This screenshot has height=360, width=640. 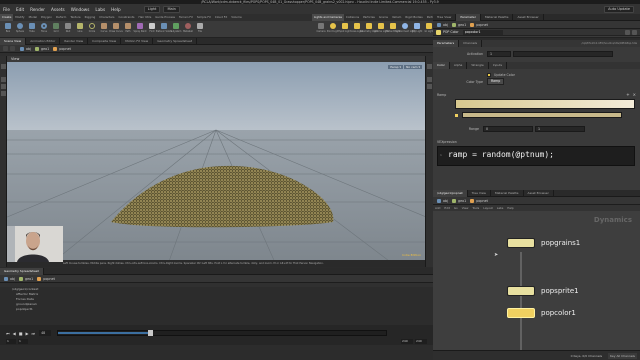 I want to click on menu-windows: Windows, so click(x=80, y=9).